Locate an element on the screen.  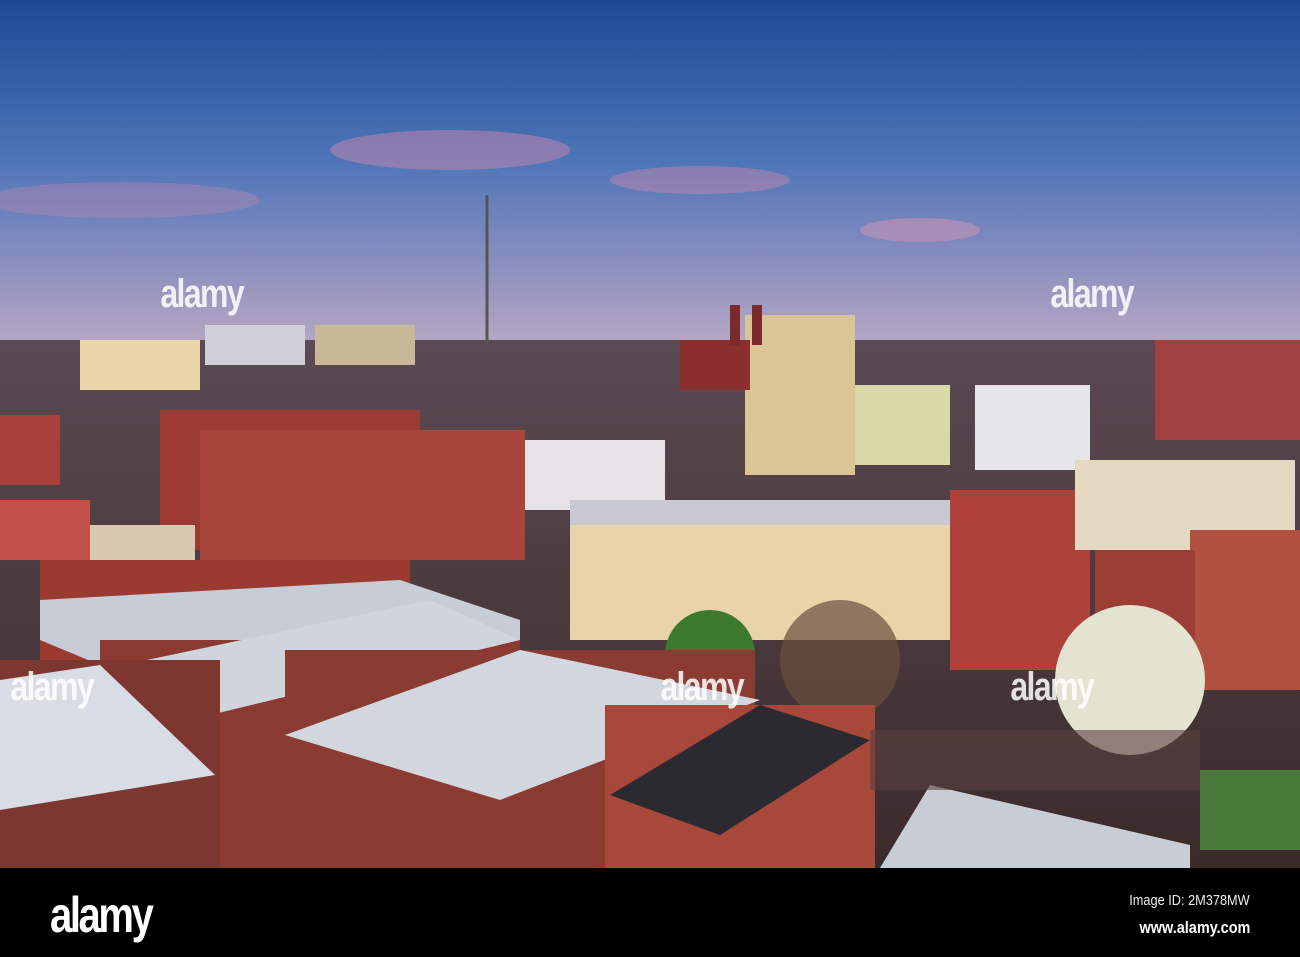
site-url: www.alamy.com is located at coordinates (1194, 927).